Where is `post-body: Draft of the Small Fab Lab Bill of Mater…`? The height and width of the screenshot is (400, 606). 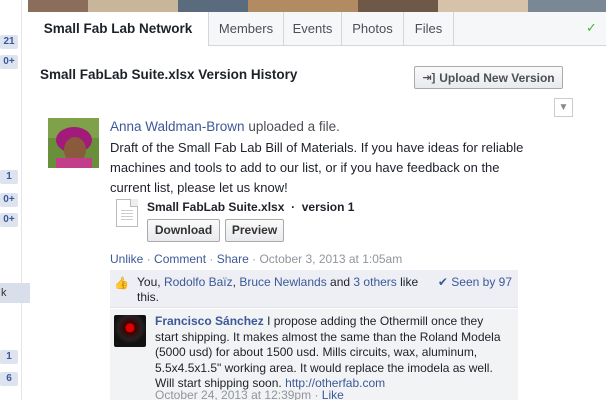
post-body: Draft of the Small Fab Lab Bill of Mater… is located at coordinates (317, 167).